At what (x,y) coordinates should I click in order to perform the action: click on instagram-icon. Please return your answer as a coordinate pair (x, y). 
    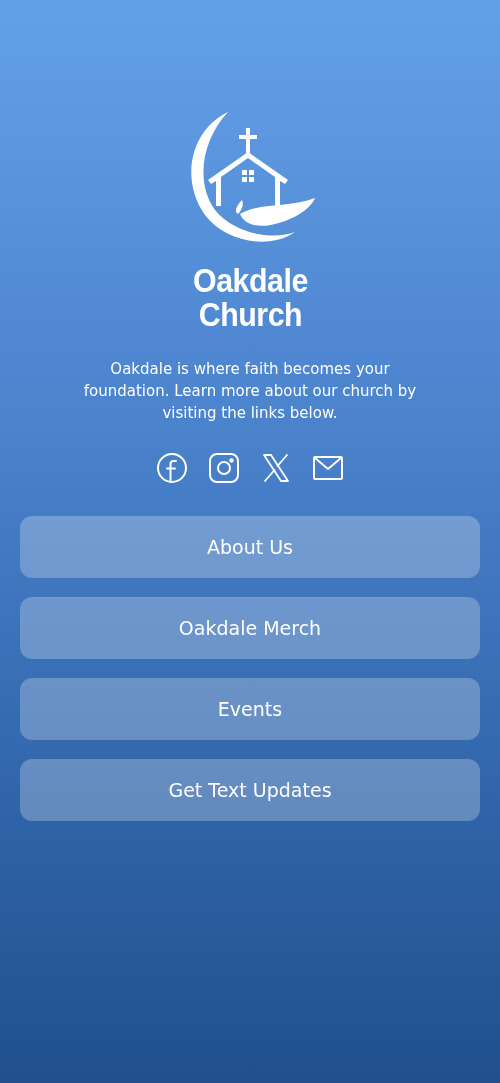
    Looking at the image, I should click on (224, 468).